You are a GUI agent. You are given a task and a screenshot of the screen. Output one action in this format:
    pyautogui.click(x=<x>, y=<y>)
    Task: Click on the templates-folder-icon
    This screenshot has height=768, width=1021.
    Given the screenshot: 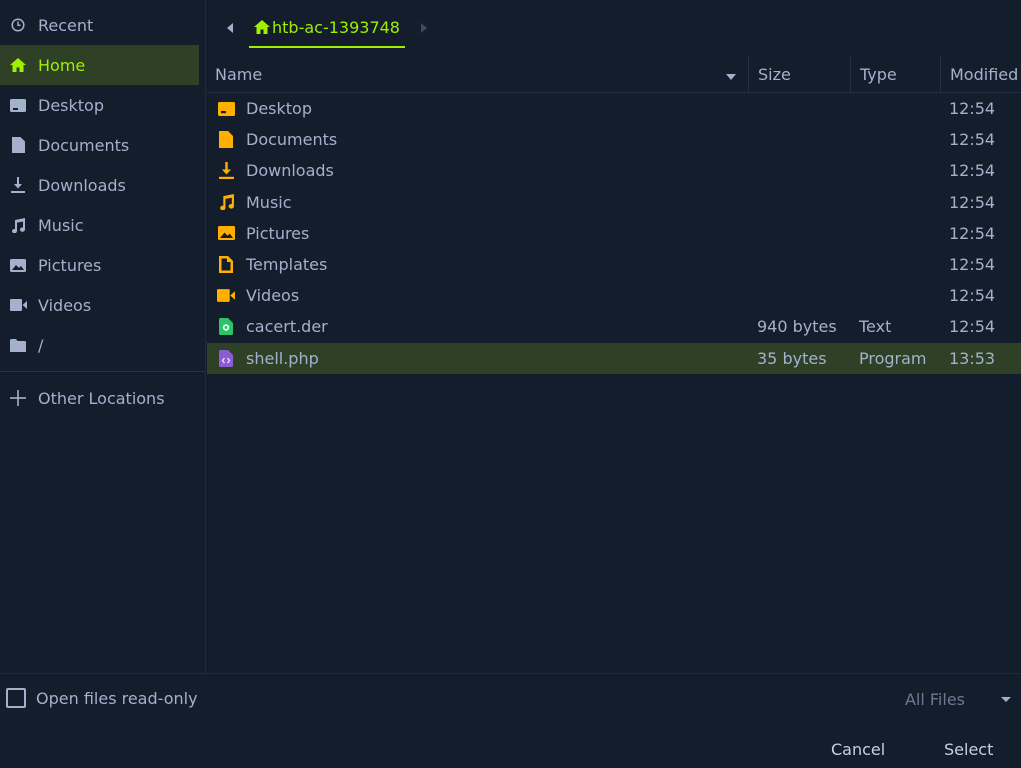 What is the action you would take?
    pyautogui.click(x=226, y=265)
    